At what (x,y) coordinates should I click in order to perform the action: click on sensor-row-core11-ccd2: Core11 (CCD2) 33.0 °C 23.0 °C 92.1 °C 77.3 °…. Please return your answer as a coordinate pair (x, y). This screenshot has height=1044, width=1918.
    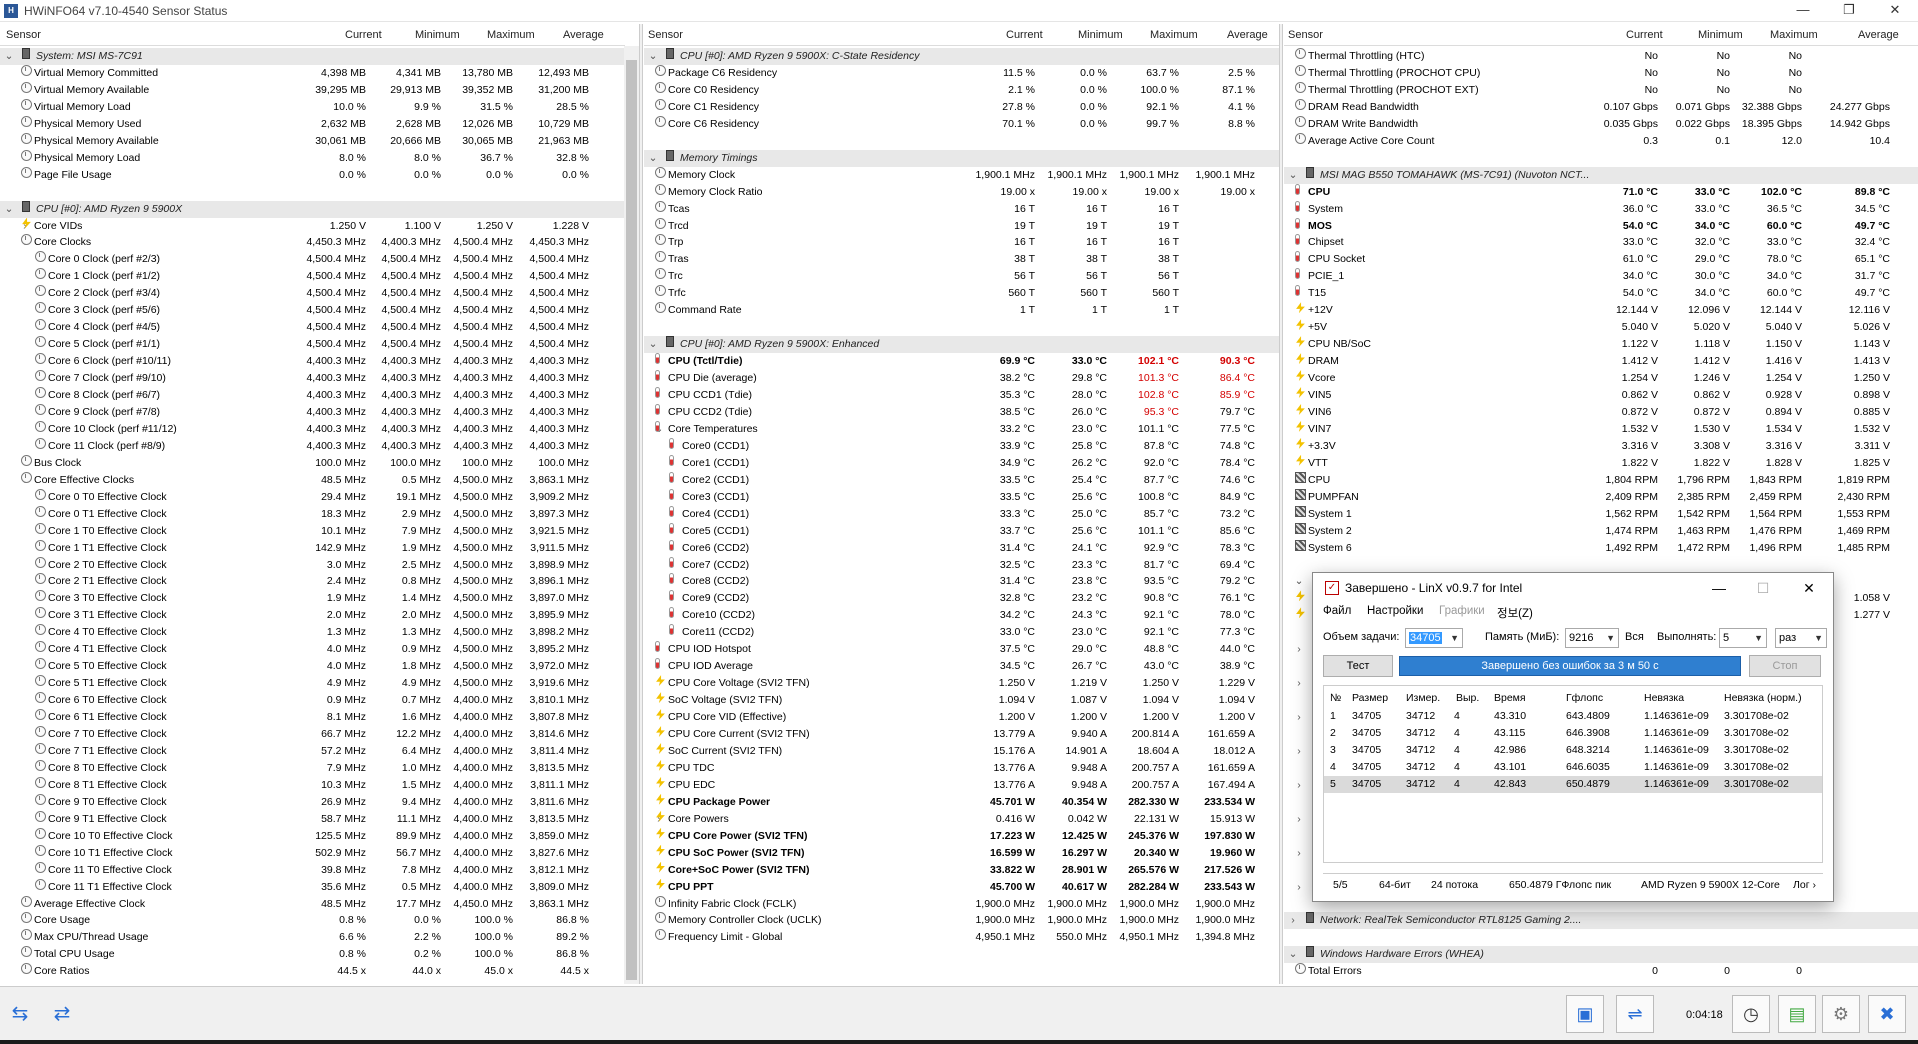
    Looking at the image, I should click on (961, 632).